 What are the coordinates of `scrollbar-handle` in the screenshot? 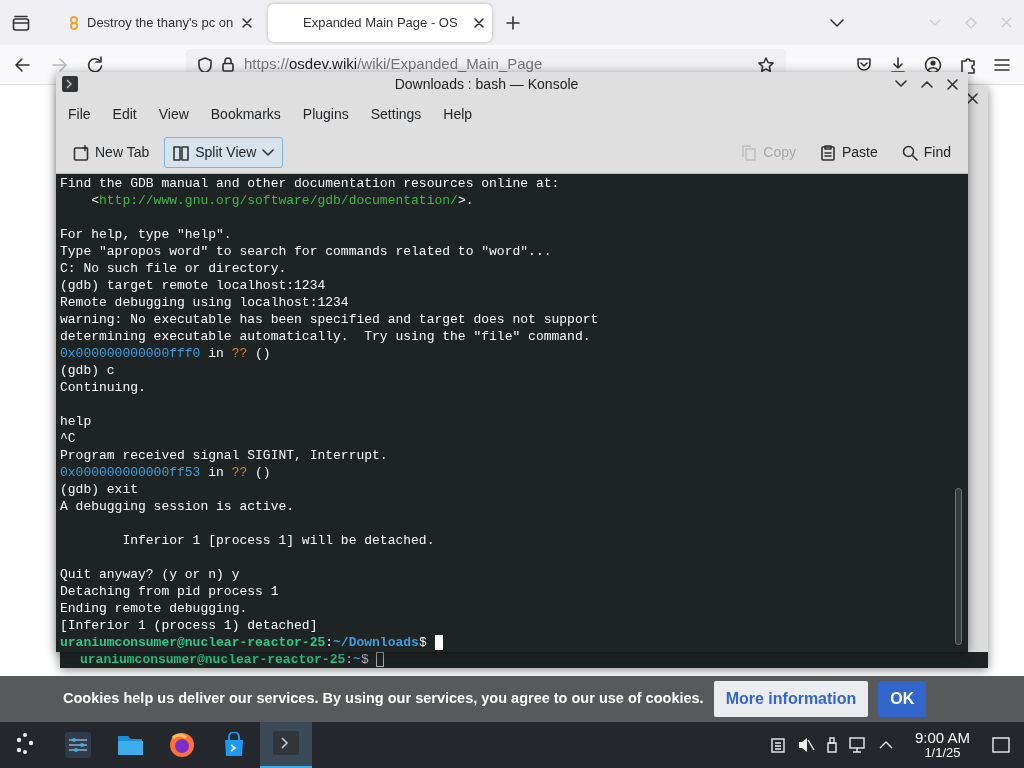 It's located at (958, 566).